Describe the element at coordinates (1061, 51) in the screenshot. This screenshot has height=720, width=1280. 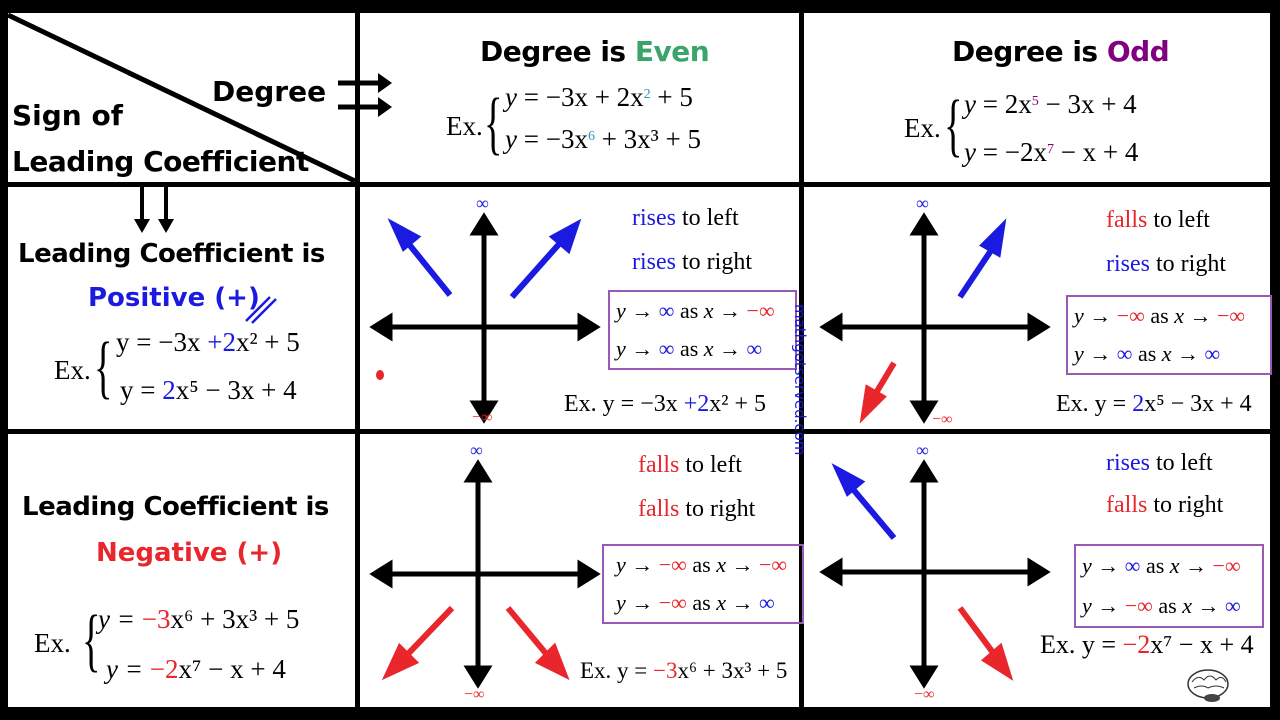
I see `header-odd-title: Degree is Odd` at that location.